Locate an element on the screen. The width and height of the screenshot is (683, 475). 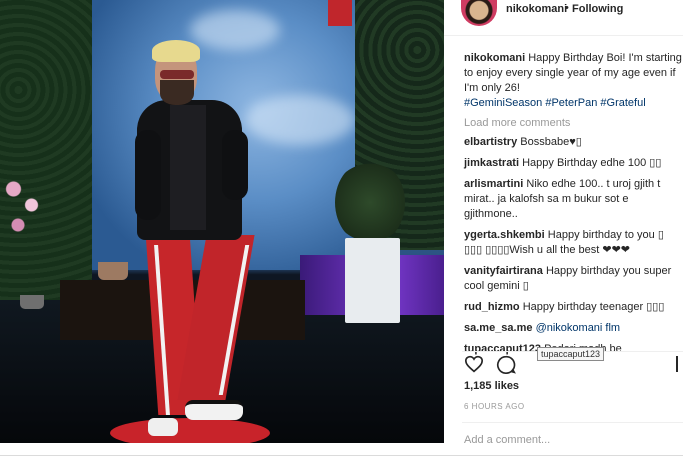
photo-light is located at coordinates (340, 13).